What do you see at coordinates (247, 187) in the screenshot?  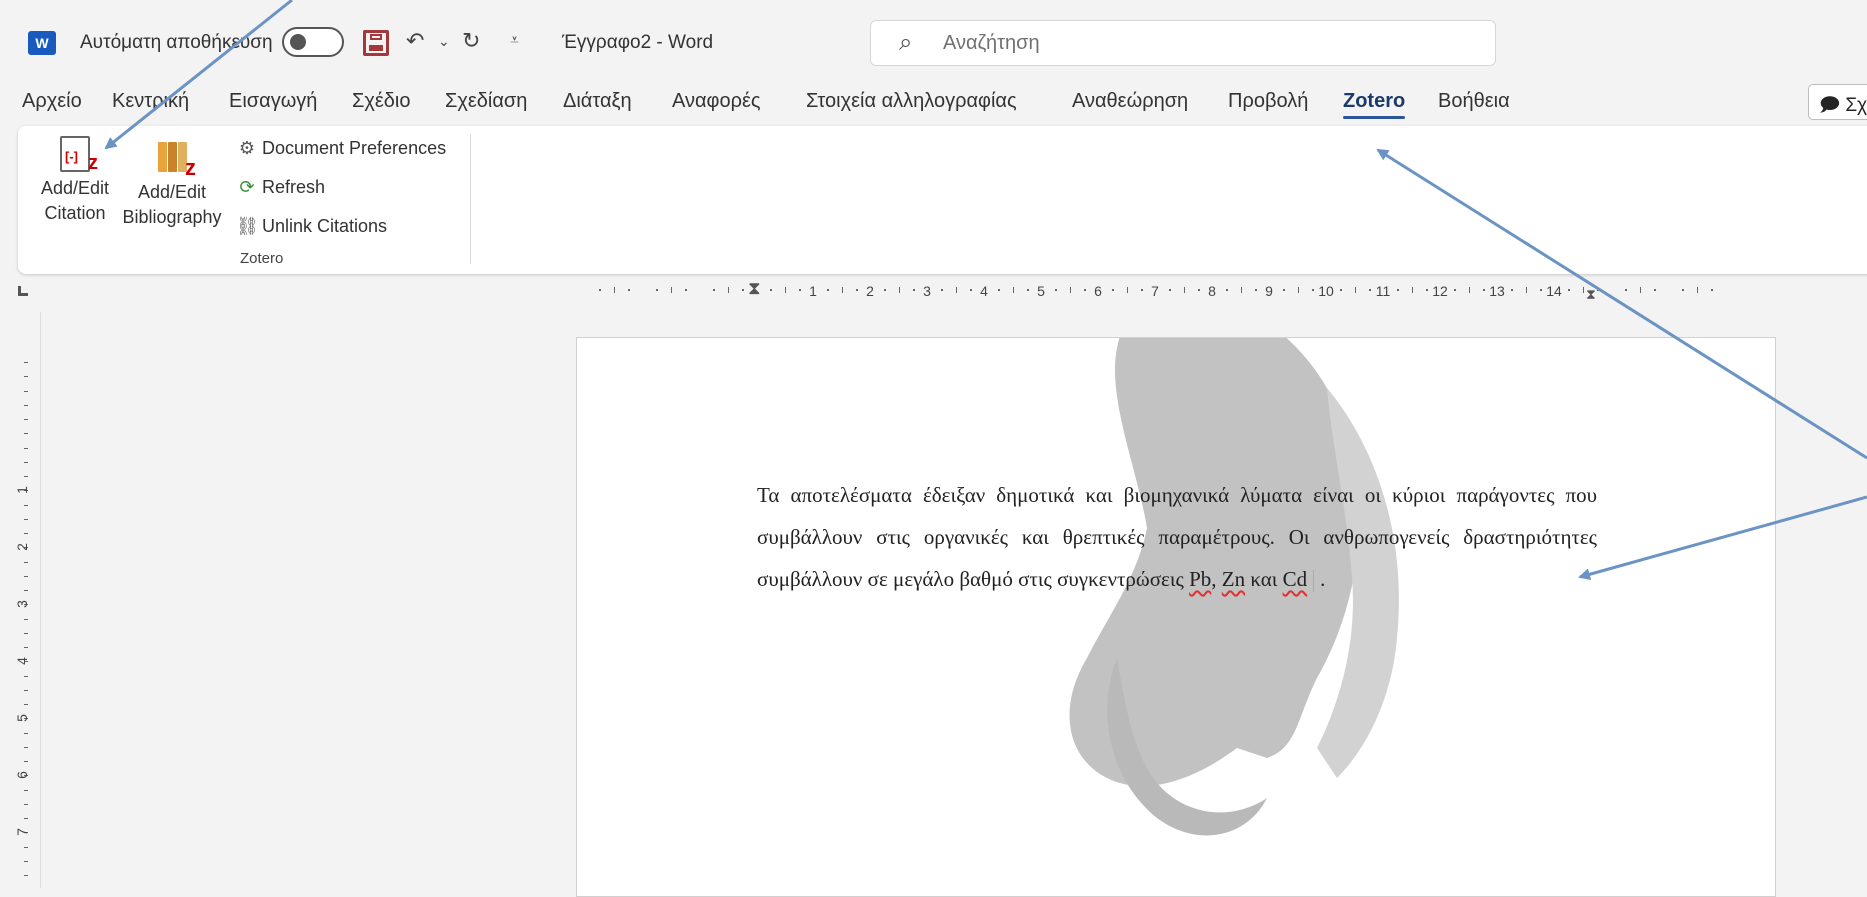 I see `refresh-icon: ⟳` at bounding box center [247, 187].